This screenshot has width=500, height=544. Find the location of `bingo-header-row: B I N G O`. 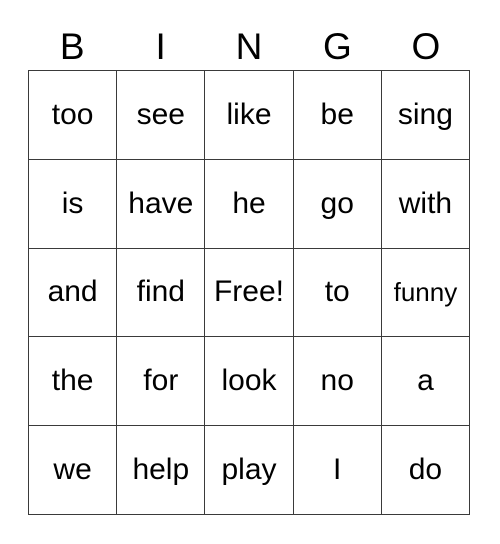

bingo-header-row: B I N G O is located at coordinates (249, 46).